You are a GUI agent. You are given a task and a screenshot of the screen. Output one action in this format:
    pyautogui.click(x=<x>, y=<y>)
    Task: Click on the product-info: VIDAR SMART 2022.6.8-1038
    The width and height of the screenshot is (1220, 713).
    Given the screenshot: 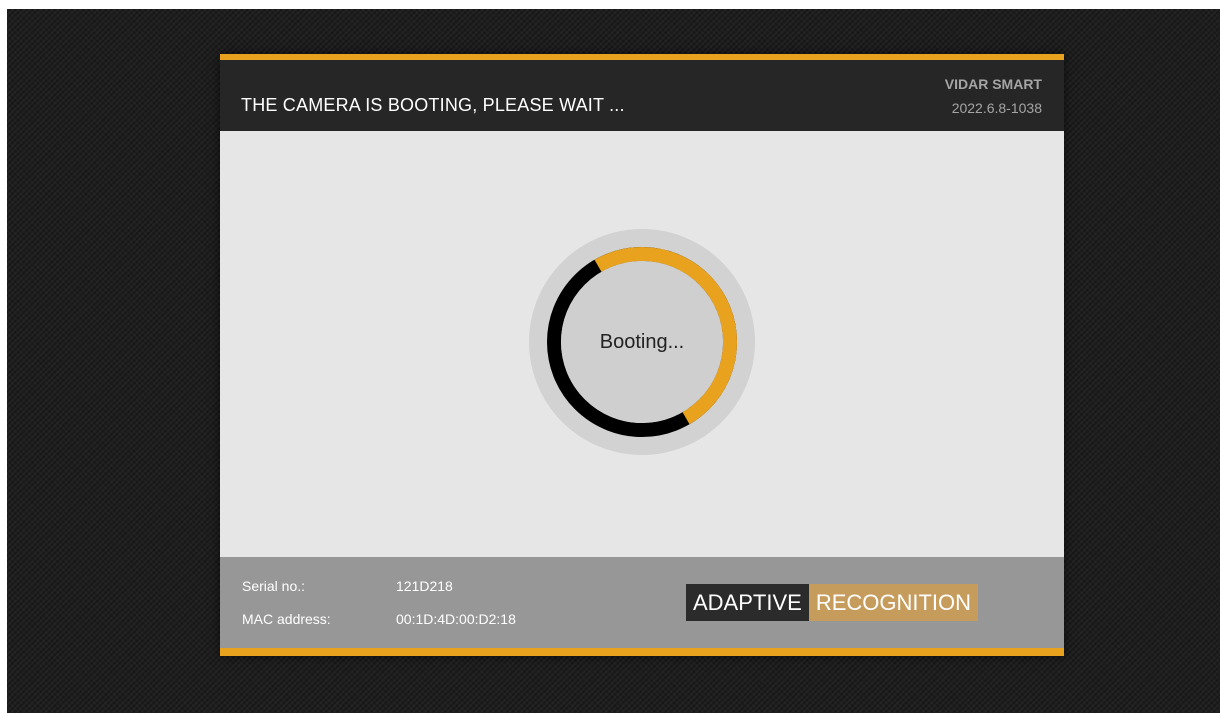 What is the action you would take?
    pyautogui.click(x=993, y=96)
    